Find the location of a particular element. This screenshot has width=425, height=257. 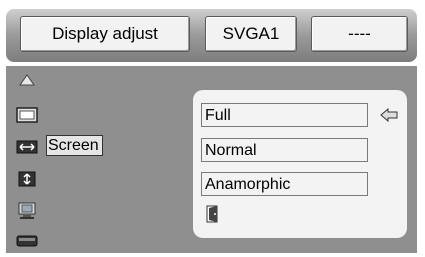

monitor-icon is located at coordinates (27, 211).